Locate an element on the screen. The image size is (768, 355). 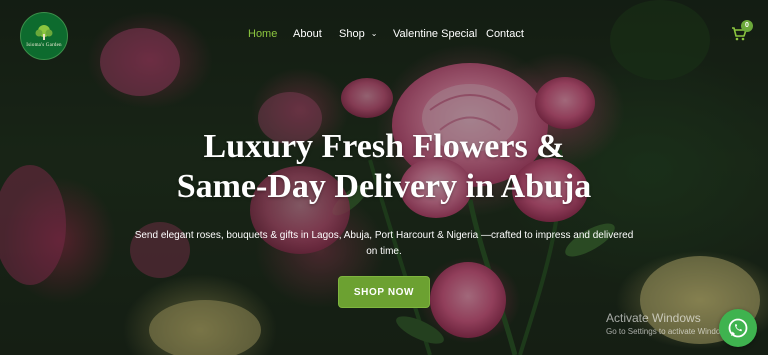
site-logo: Isioma's Garden is located at coordinates (44, 36).